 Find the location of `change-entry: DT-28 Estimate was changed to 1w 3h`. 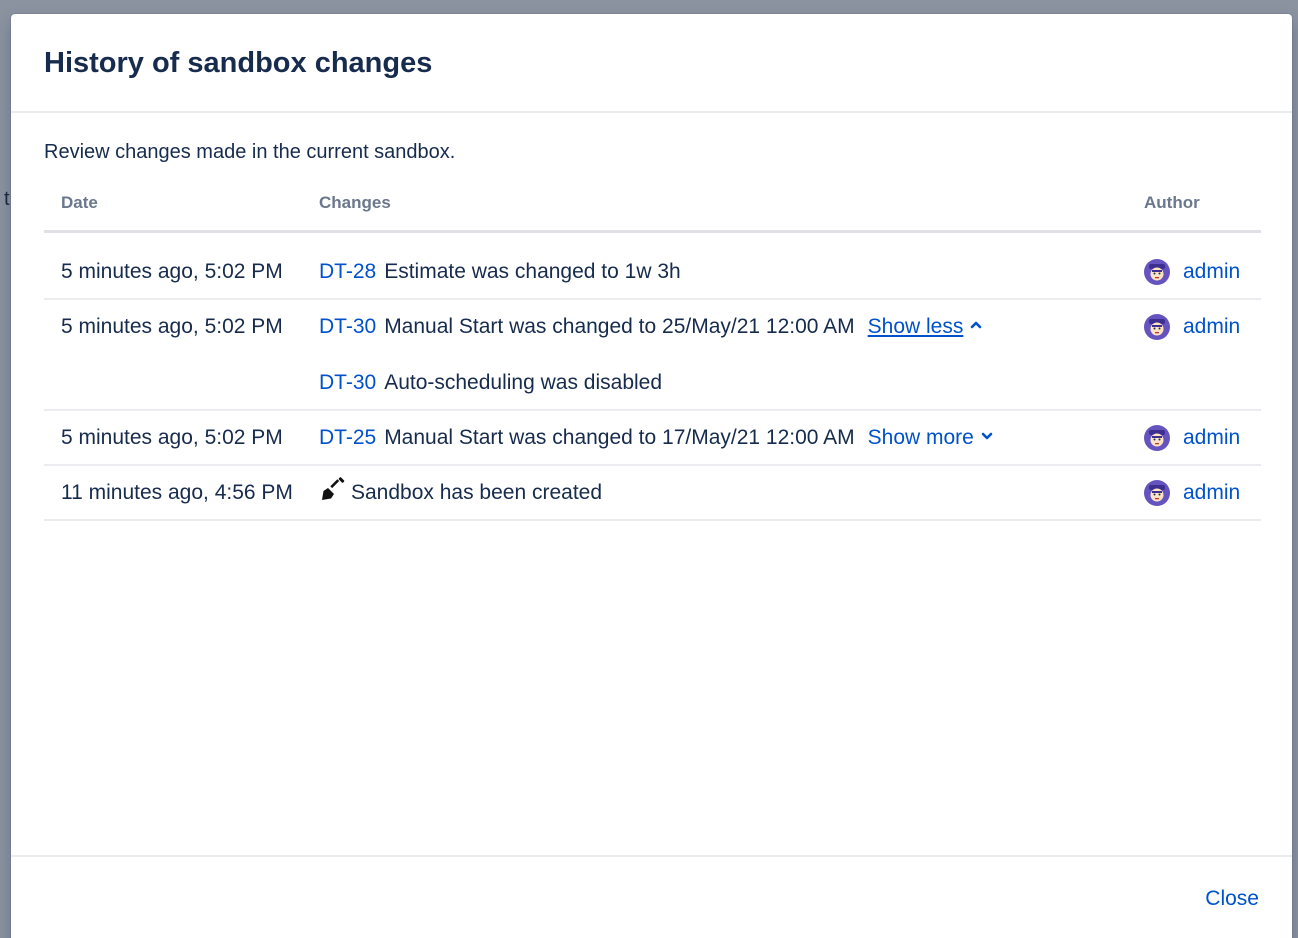

change-entry: DT-28 Estimate was changed to 1w 3h is located at coordinates (716, 272).